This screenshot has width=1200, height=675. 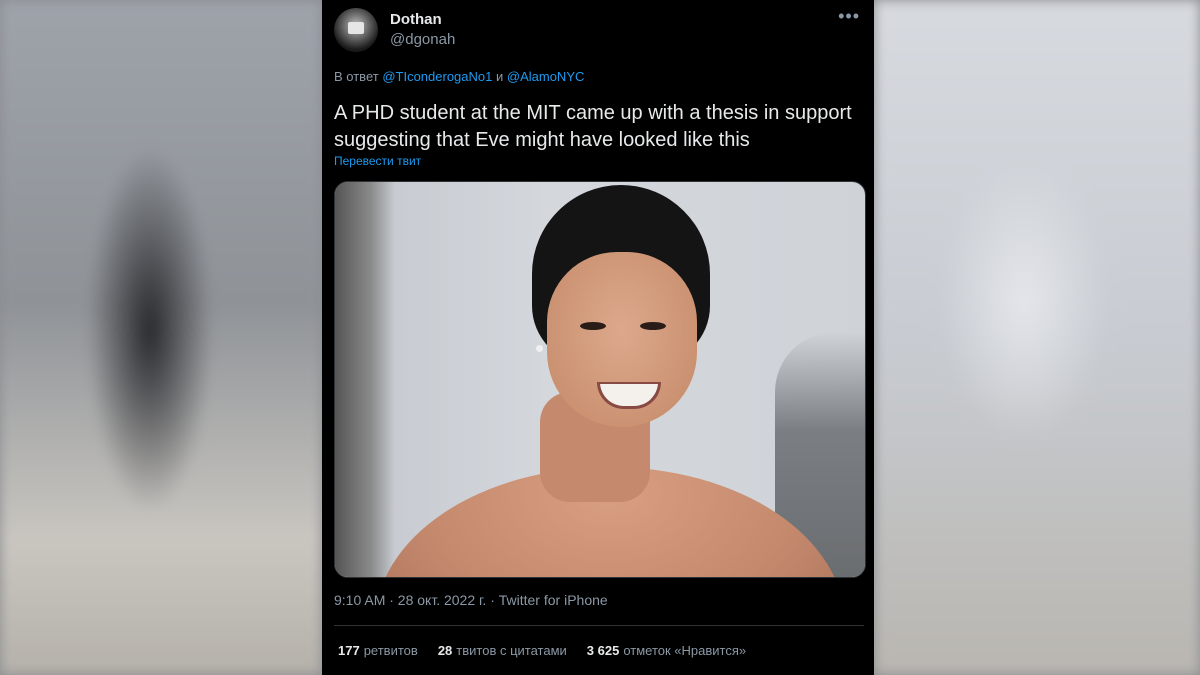 What do you see at coordinates (356, 76) in the screenshot?
I see `reply-prefix: В ответ` at bounding box center [356, 76].